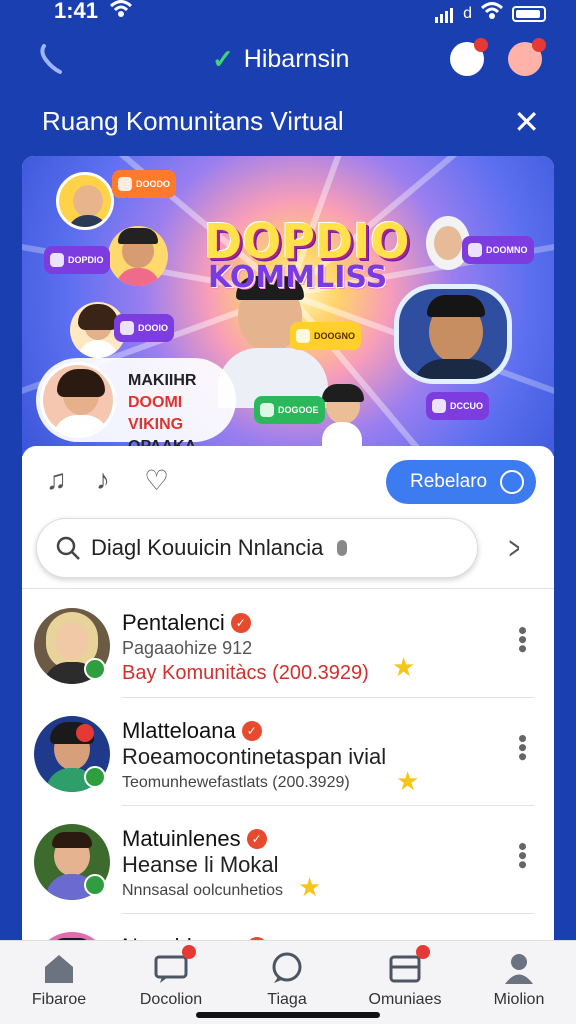 The width and height of the screenshot is (576, 1024). Describe the element at coordinates (289, 410) in the screenshot. I see `banner-chip: DOGOOE` at that location.